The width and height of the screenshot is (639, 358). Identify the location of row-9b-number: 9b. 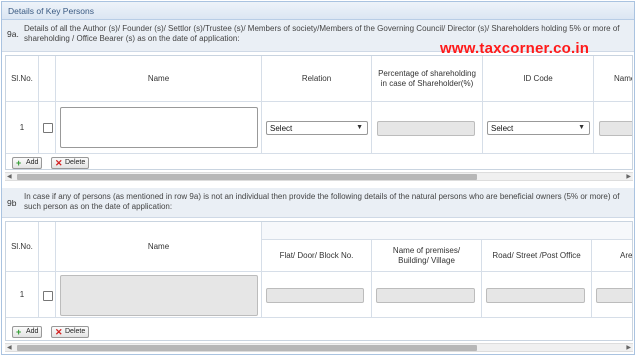
(12, 203).